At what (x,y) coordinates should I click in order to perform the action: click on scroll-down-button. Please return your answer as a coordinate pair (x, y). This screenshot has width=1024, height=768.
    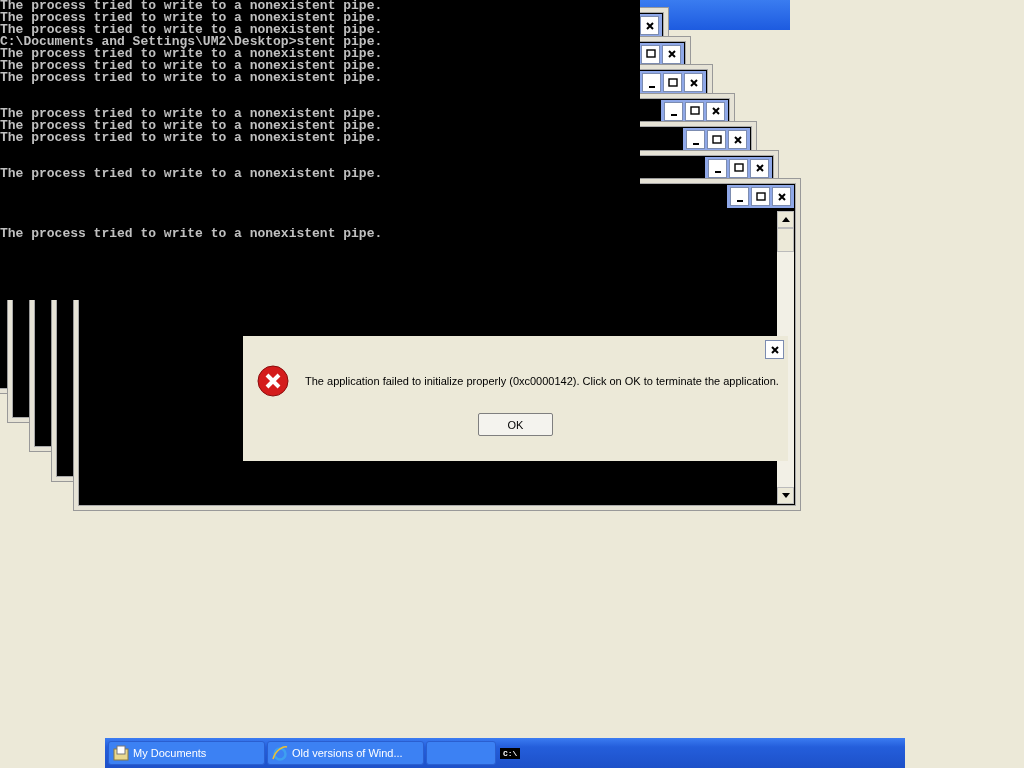
    Looking at the image, I should click on (785, 495).